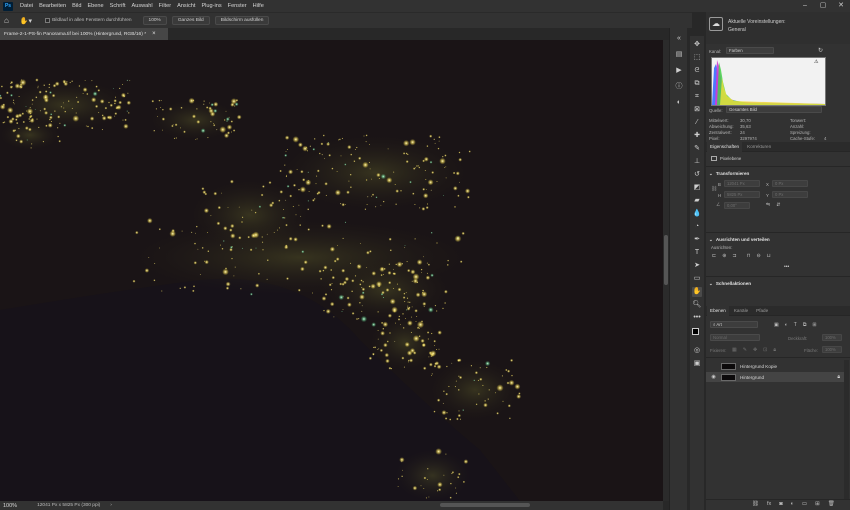 The width and height of the screenshot is (850, 510). I want to click on gradient-tool-icon: ▰, so click(697, 201).